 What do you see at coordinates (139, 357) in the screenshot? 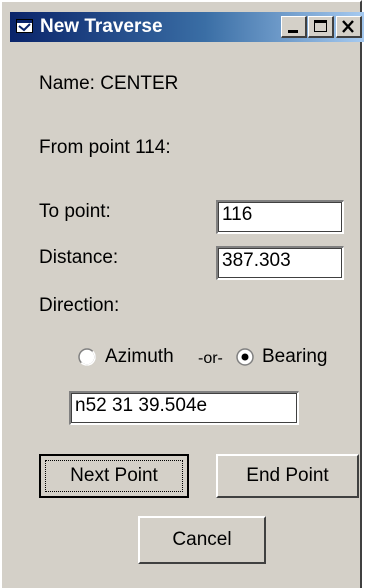
I see `azimuth-label: Azimuth` at bounding box center [139, 357].